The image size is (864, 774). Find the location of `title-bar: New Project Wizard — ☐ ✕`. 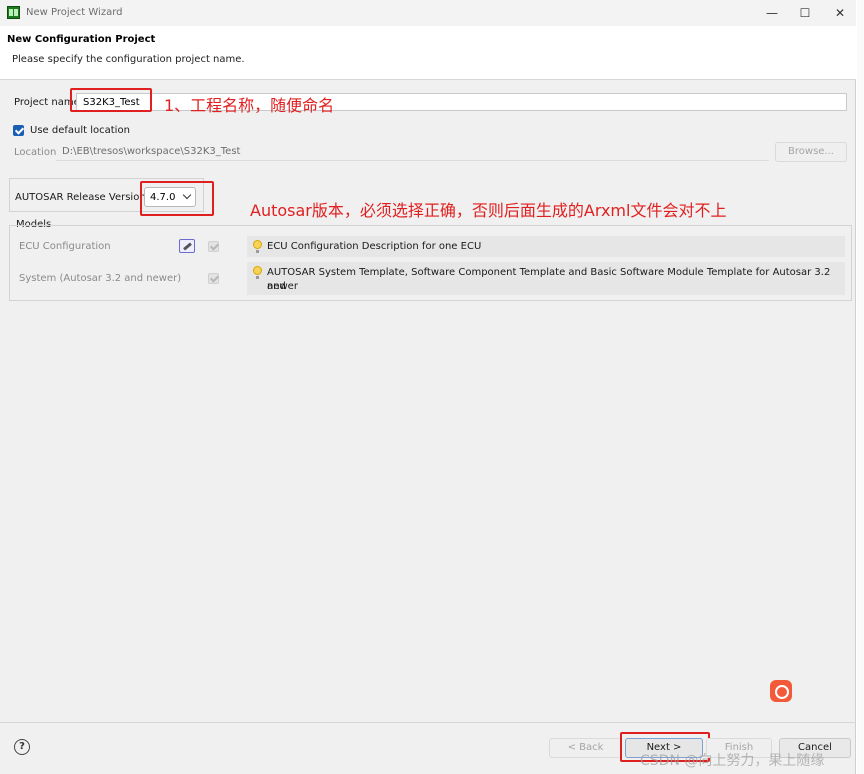

title-bar: New Project Wizard — ☐ ✕ is located at coordinates (428, 13).